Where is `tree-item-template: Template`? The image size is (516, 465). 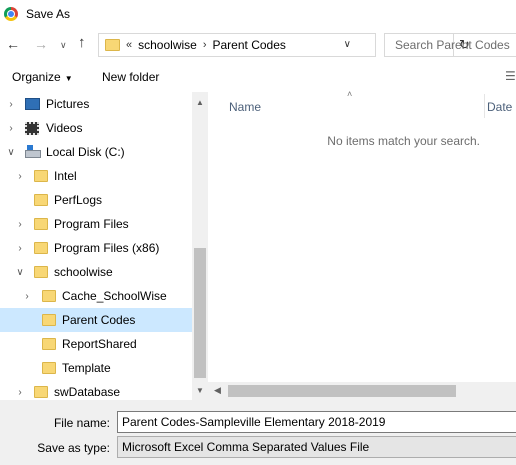
tree-item-template: Template is located at coordinates (96, 368).